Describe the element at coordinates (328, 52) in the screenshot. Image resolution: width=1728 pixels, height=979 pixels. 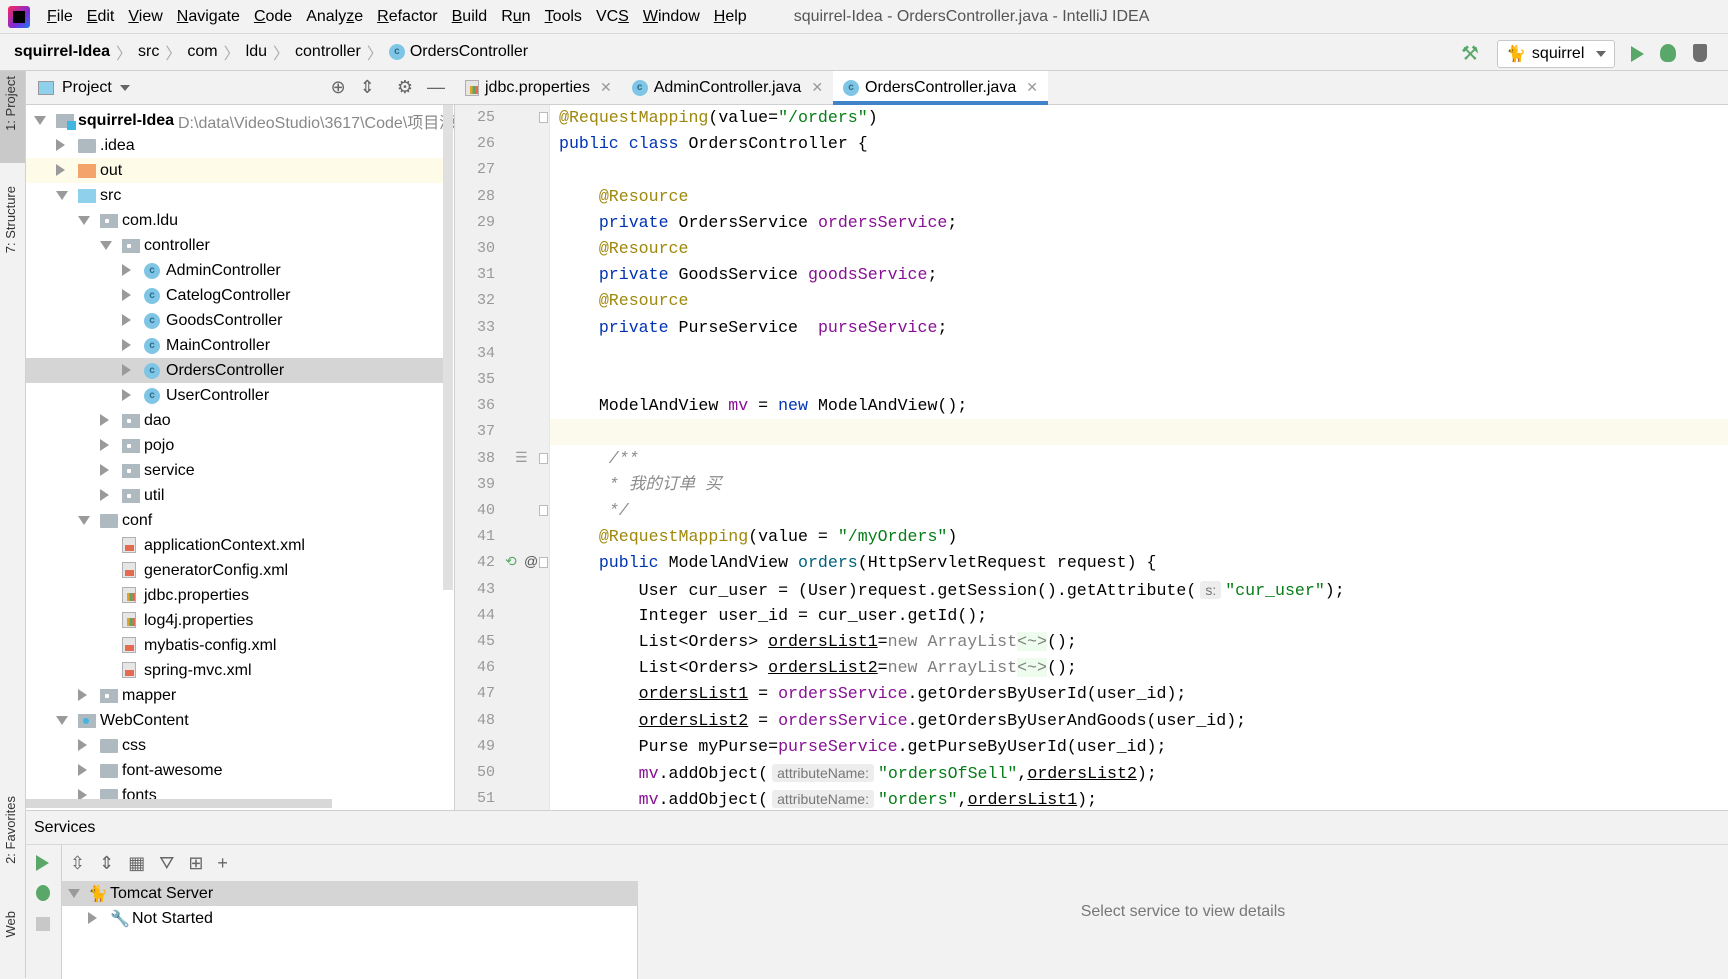
I see `breadcrumb-item: controller` at that location.